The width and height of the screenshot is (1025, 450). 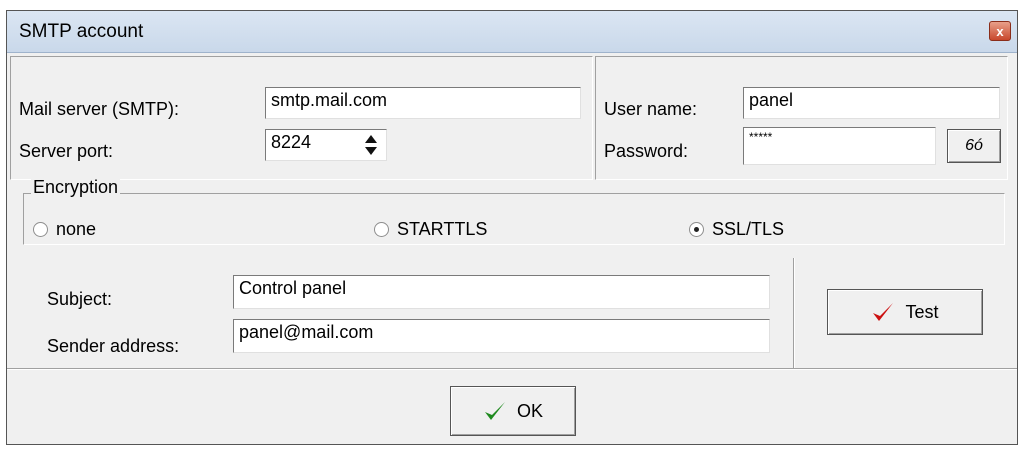 What do you see at coordinates (494, 411) in the screenshot?
I see `green-checkmark-icon` at bounding box center [494, 411].